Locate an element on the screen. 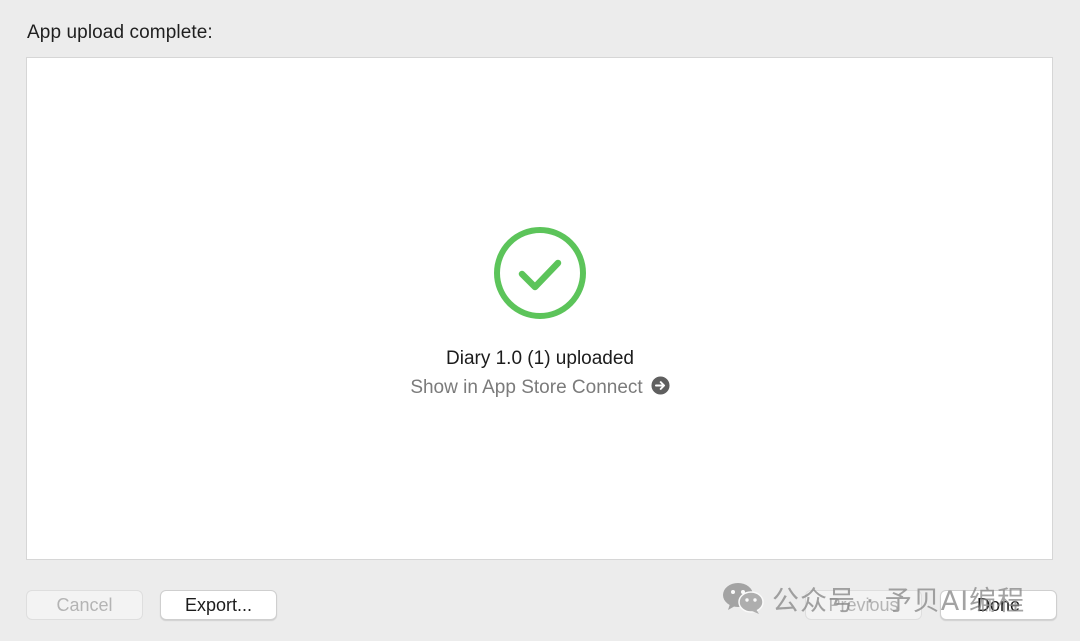 This screenshot has height=641, width=1080. link-label: Show in App Store Connect is located at coordinates (526, 387).